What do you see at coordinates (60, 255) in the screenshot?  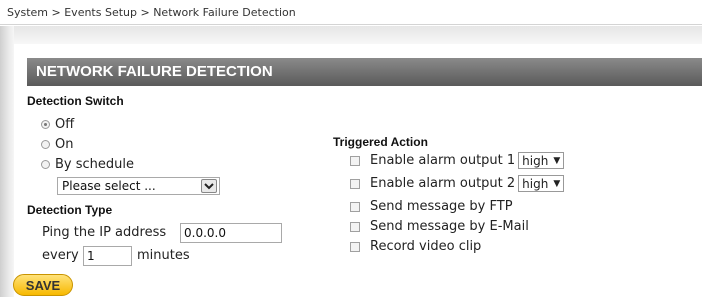 I see `every-label: every` at bounding box center [60, 255].